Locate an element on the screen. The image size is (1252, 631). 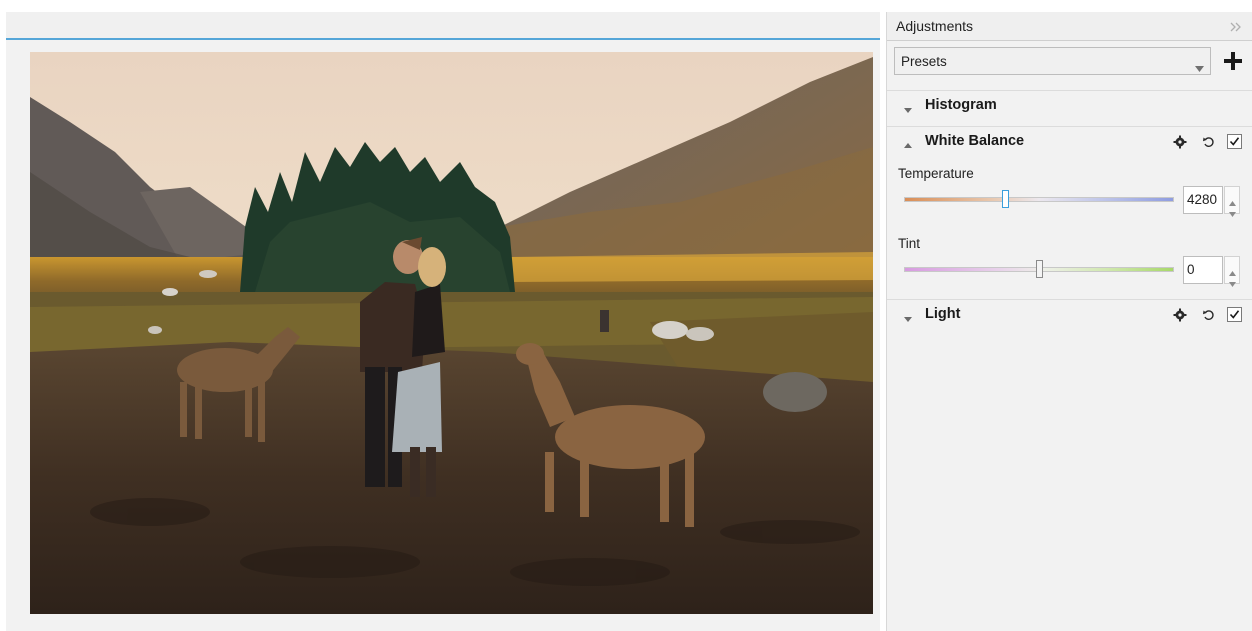
double-chevron-right-icon is located at coordinates (1236, 26).